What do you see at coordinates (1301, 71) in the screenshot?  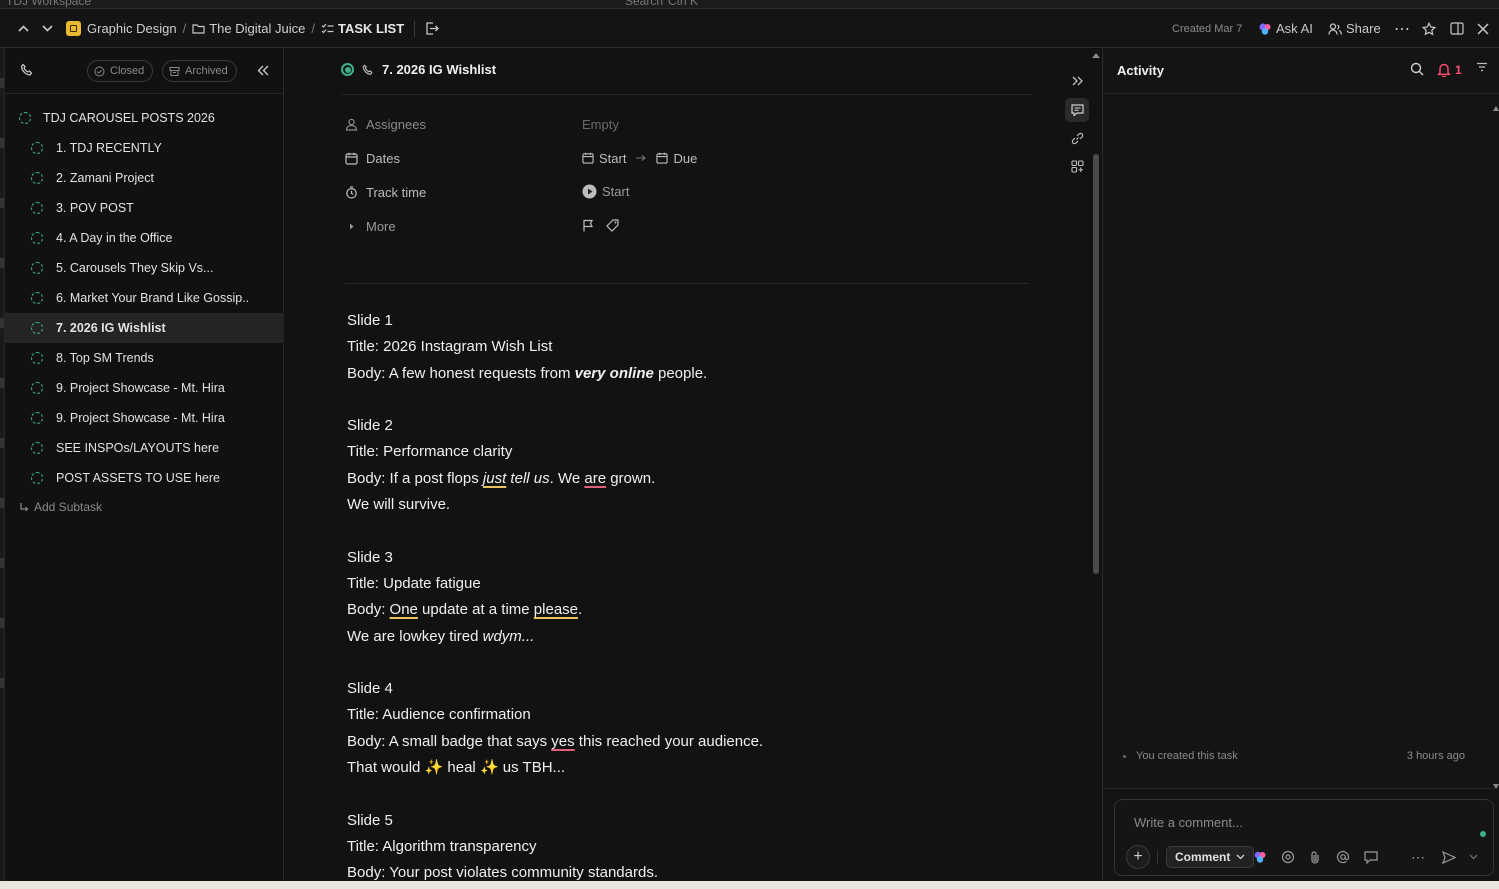 I see `activity-header: Activity 1` at bounding box center [1301, 71].